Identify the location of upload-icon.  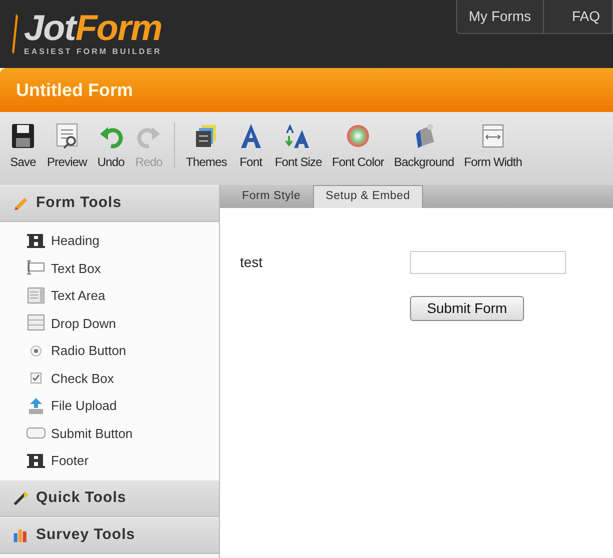
(36, 406).